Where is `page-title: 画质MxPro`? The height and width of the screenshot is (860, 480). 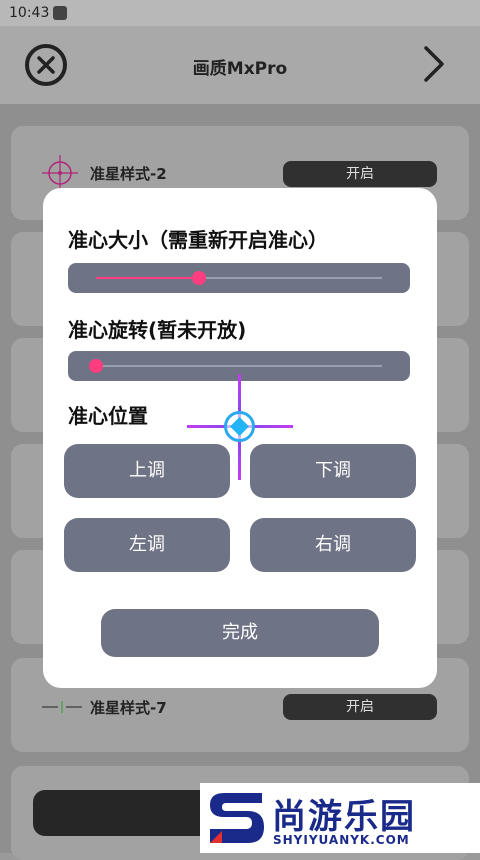 page-title: 画质MxPro is located at coordinates (240, 69).